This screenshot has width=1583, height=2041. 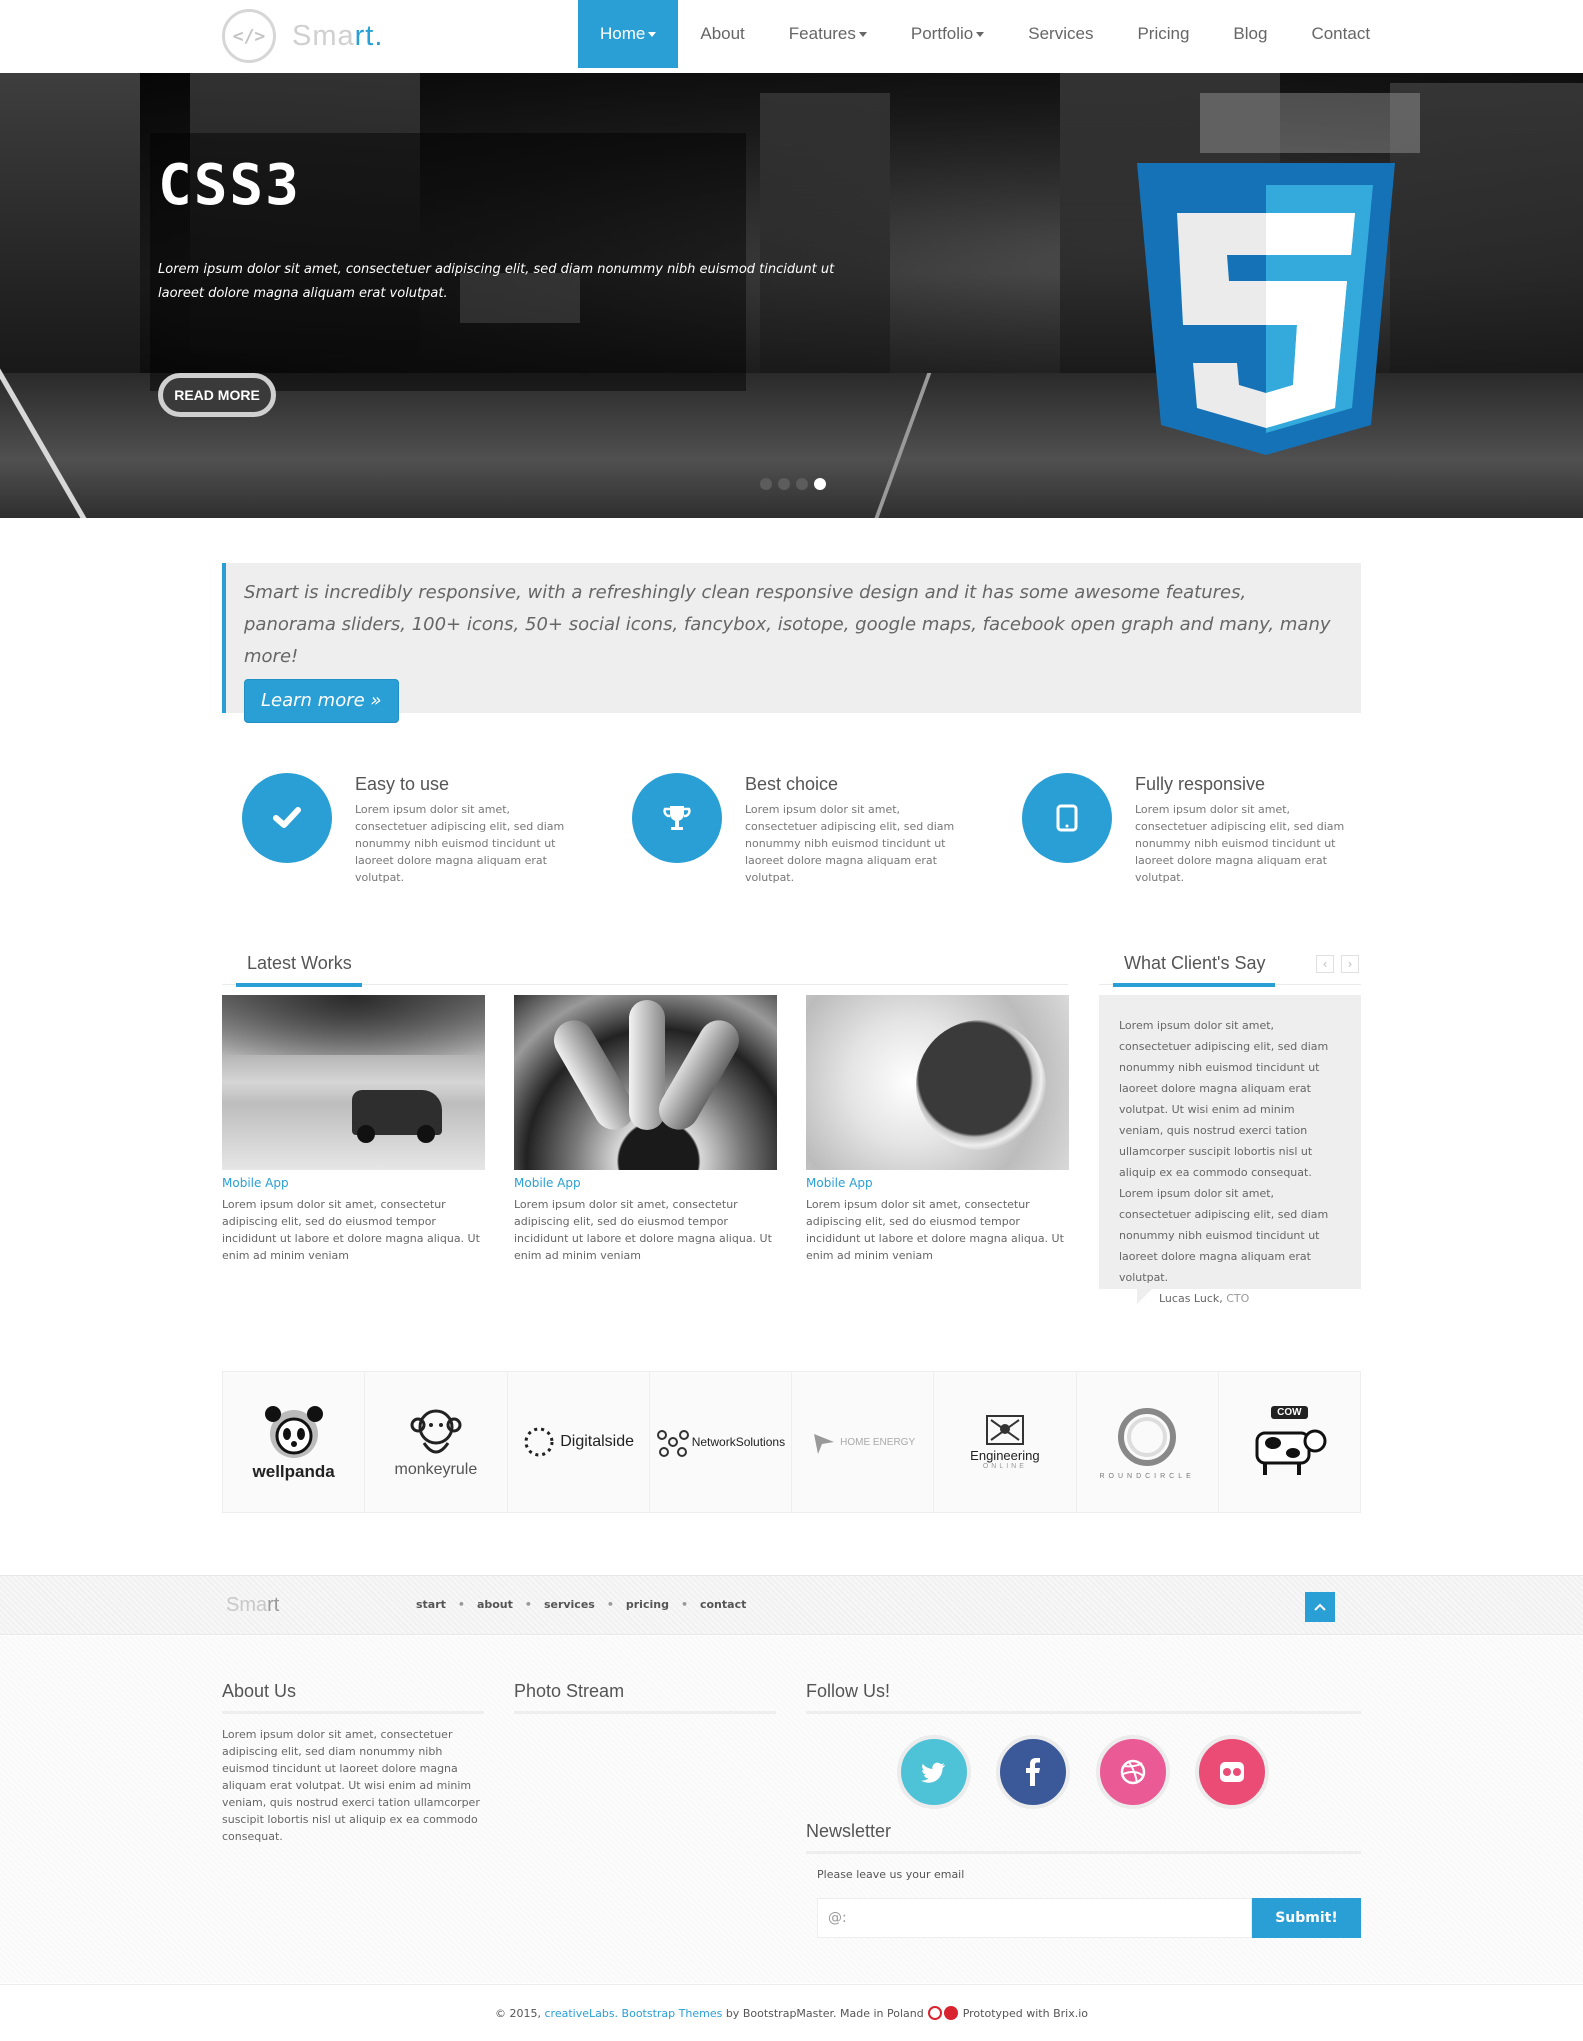 I want to click on newsletter-email-input: @:, so click(x=1034, y=1918).